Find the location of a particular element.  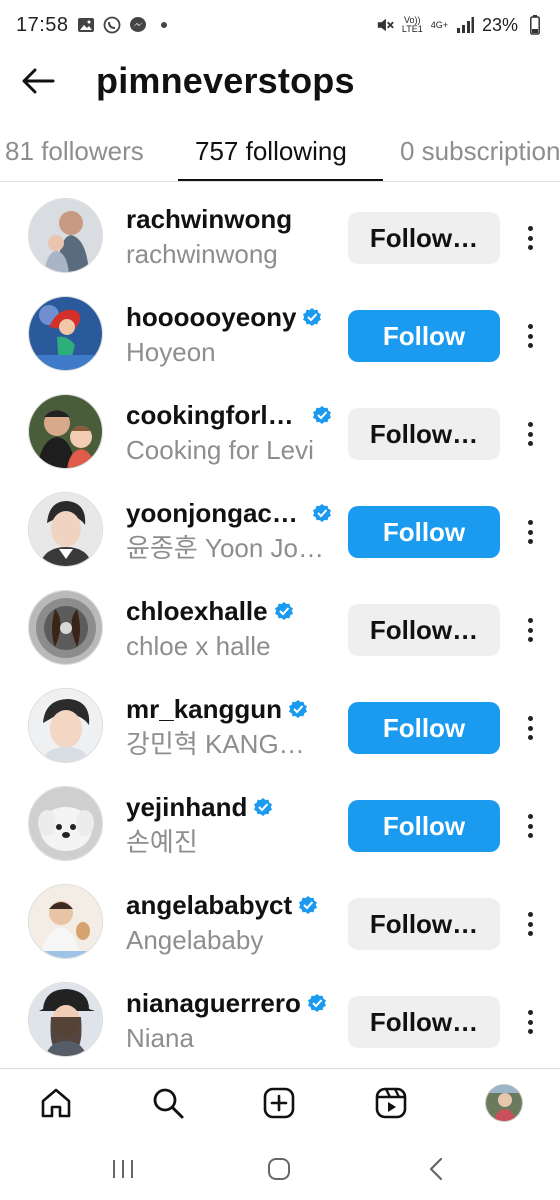

battery-percent: 23% is located at coordinates (499, 24).